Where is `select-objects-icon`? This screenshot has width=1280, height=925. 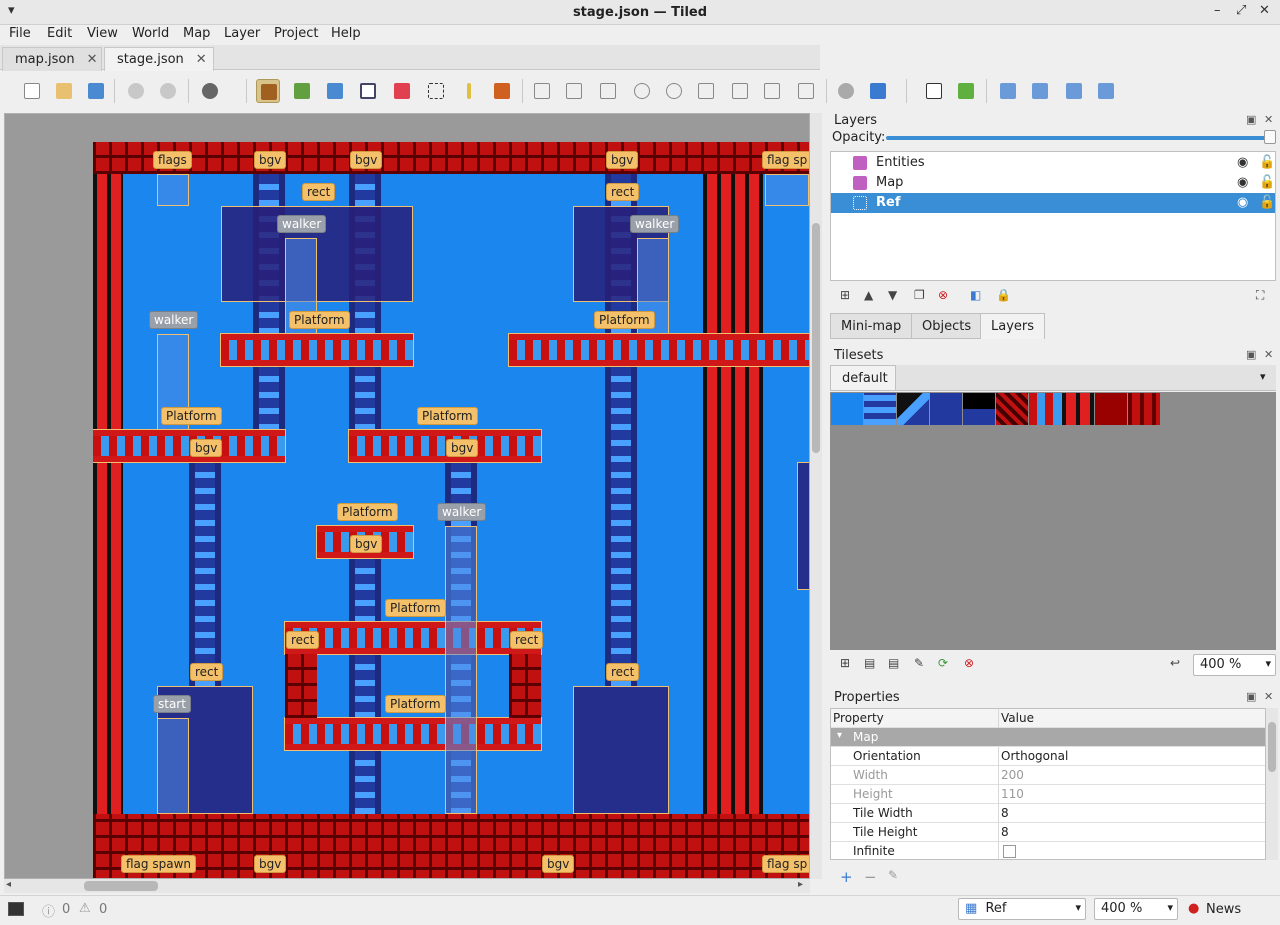 select-objects-icon is located at coordinates (542, 91).